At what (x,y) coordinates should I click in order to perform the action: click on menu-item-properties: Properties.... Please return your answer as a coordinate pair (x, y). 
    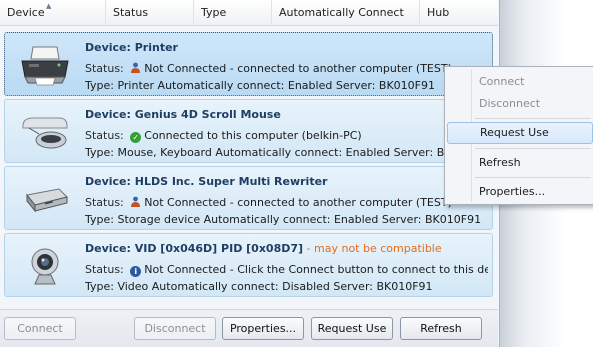
    Looking at the image, I should click on (520, 192).